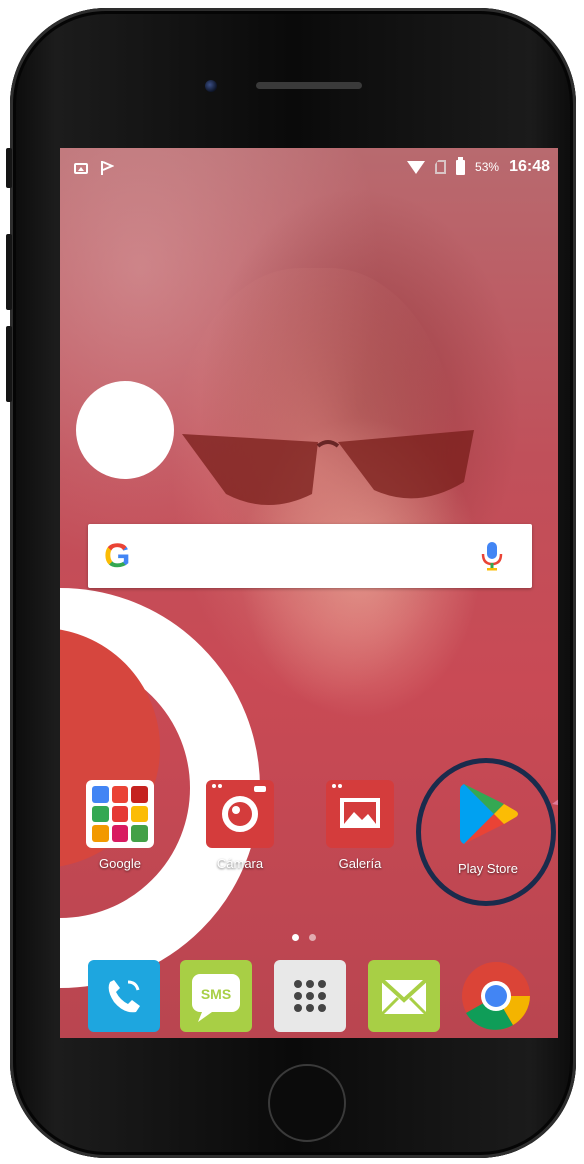 The width and height of the screenshot is (584, 1164). I want to click on gallery-icon, so click(360, 814).